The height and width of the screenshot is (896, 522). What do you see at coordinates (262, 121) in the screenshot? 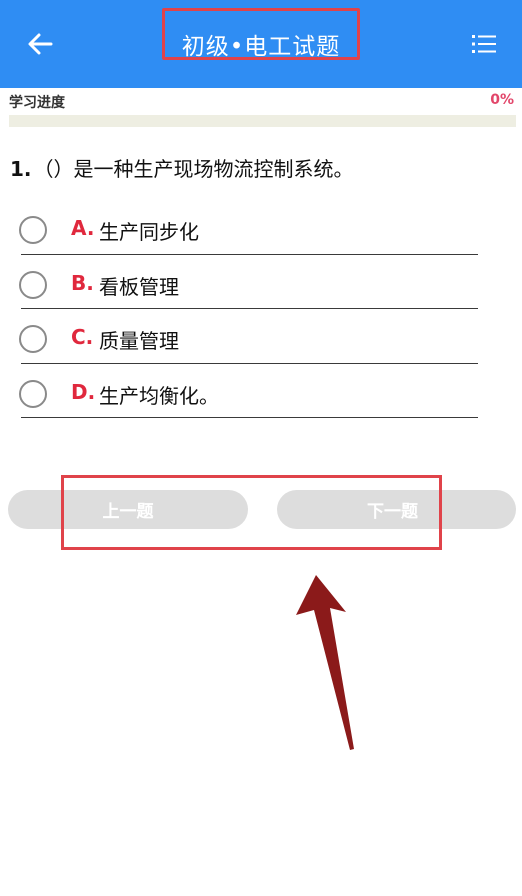
I see `progress-bar` at bounding box center [262, 121].